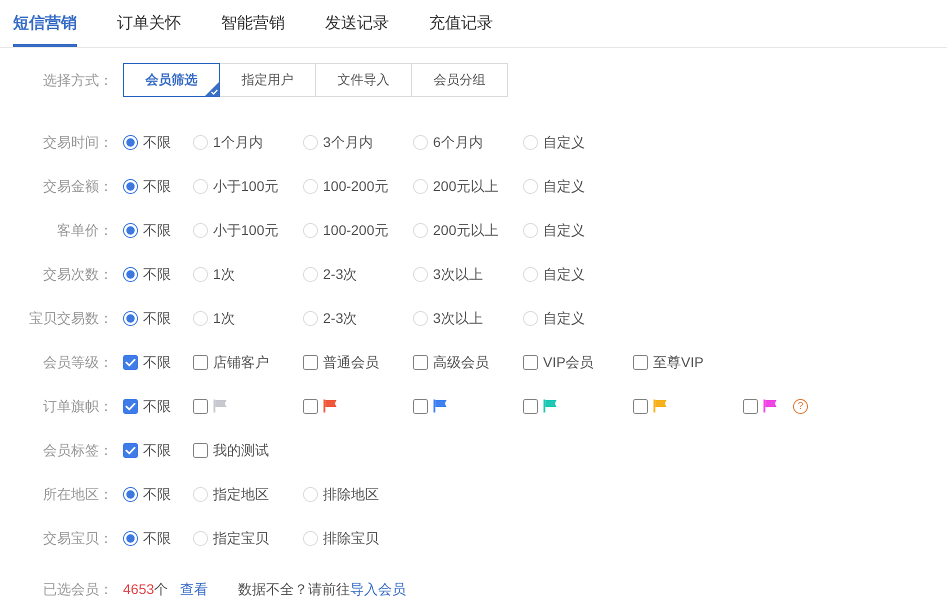 This screenshot has height=613, width=947. I want to click on import-members-link: 导入会员, so click(378, 588).